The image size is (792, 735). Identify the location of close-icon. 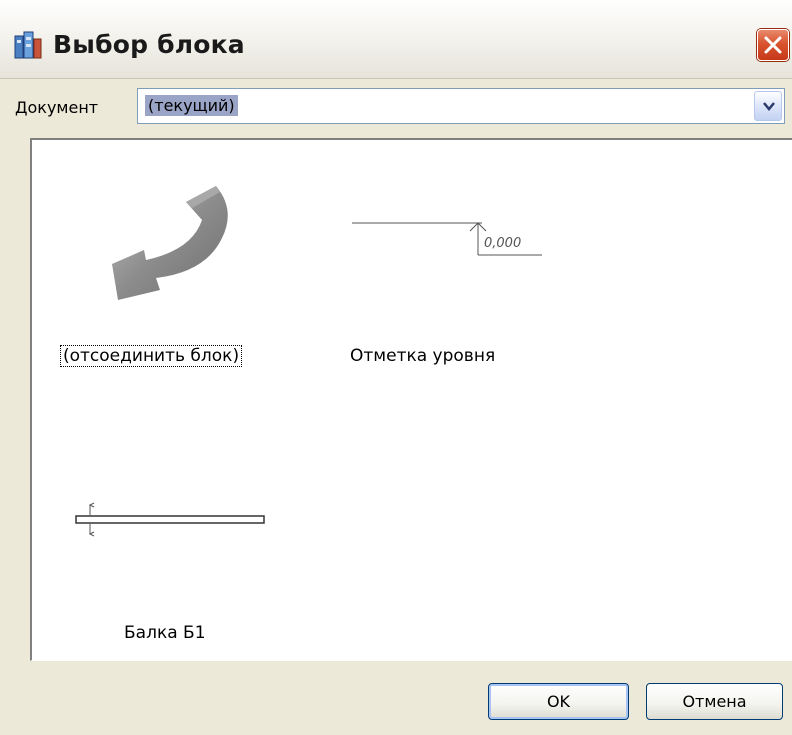
(773, 45).